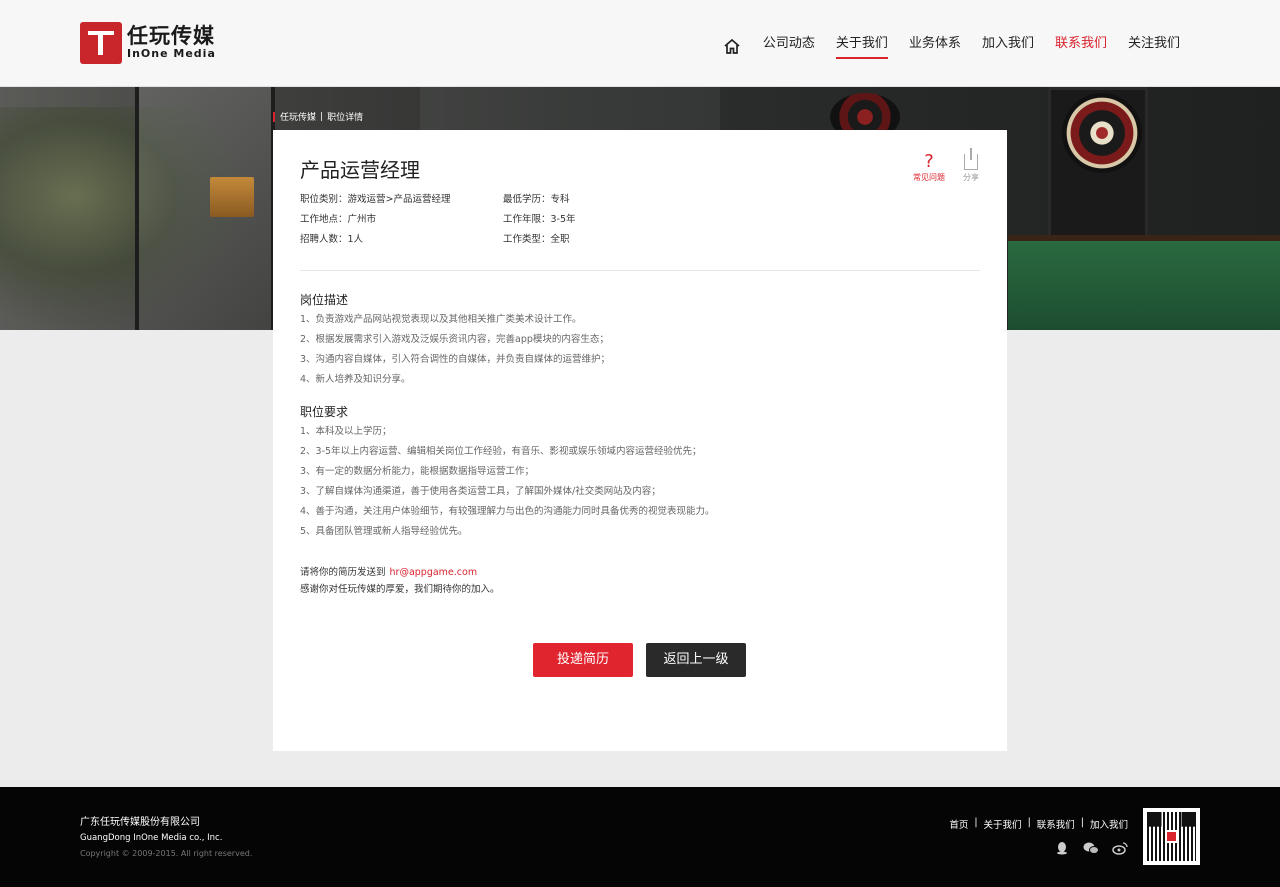 The image size is (1280, 887). Describe the element at coordinates (640, 270) in the screenshot. I see `divider` at that location.